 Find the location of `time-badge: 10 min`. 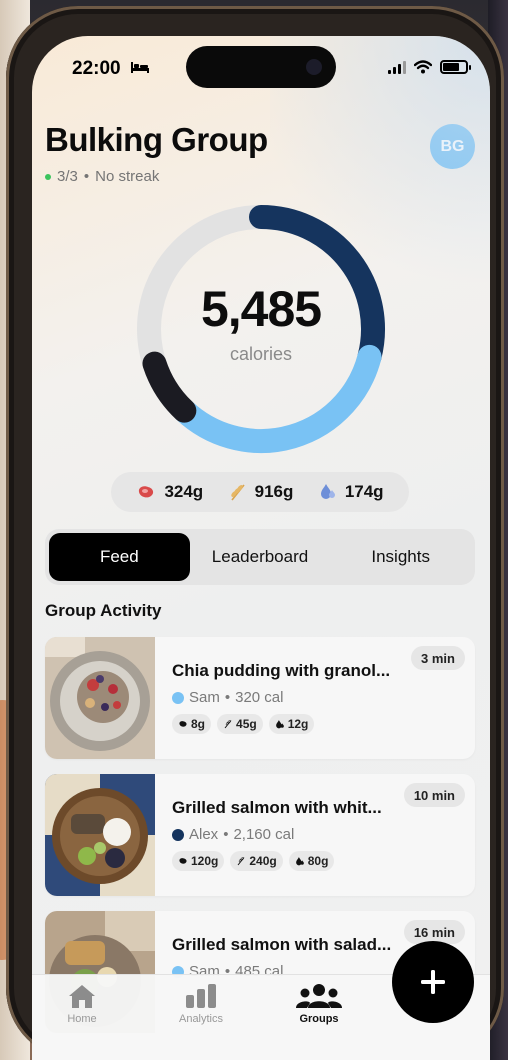

time-badge: 10 min is located at coordinates (434, 795).